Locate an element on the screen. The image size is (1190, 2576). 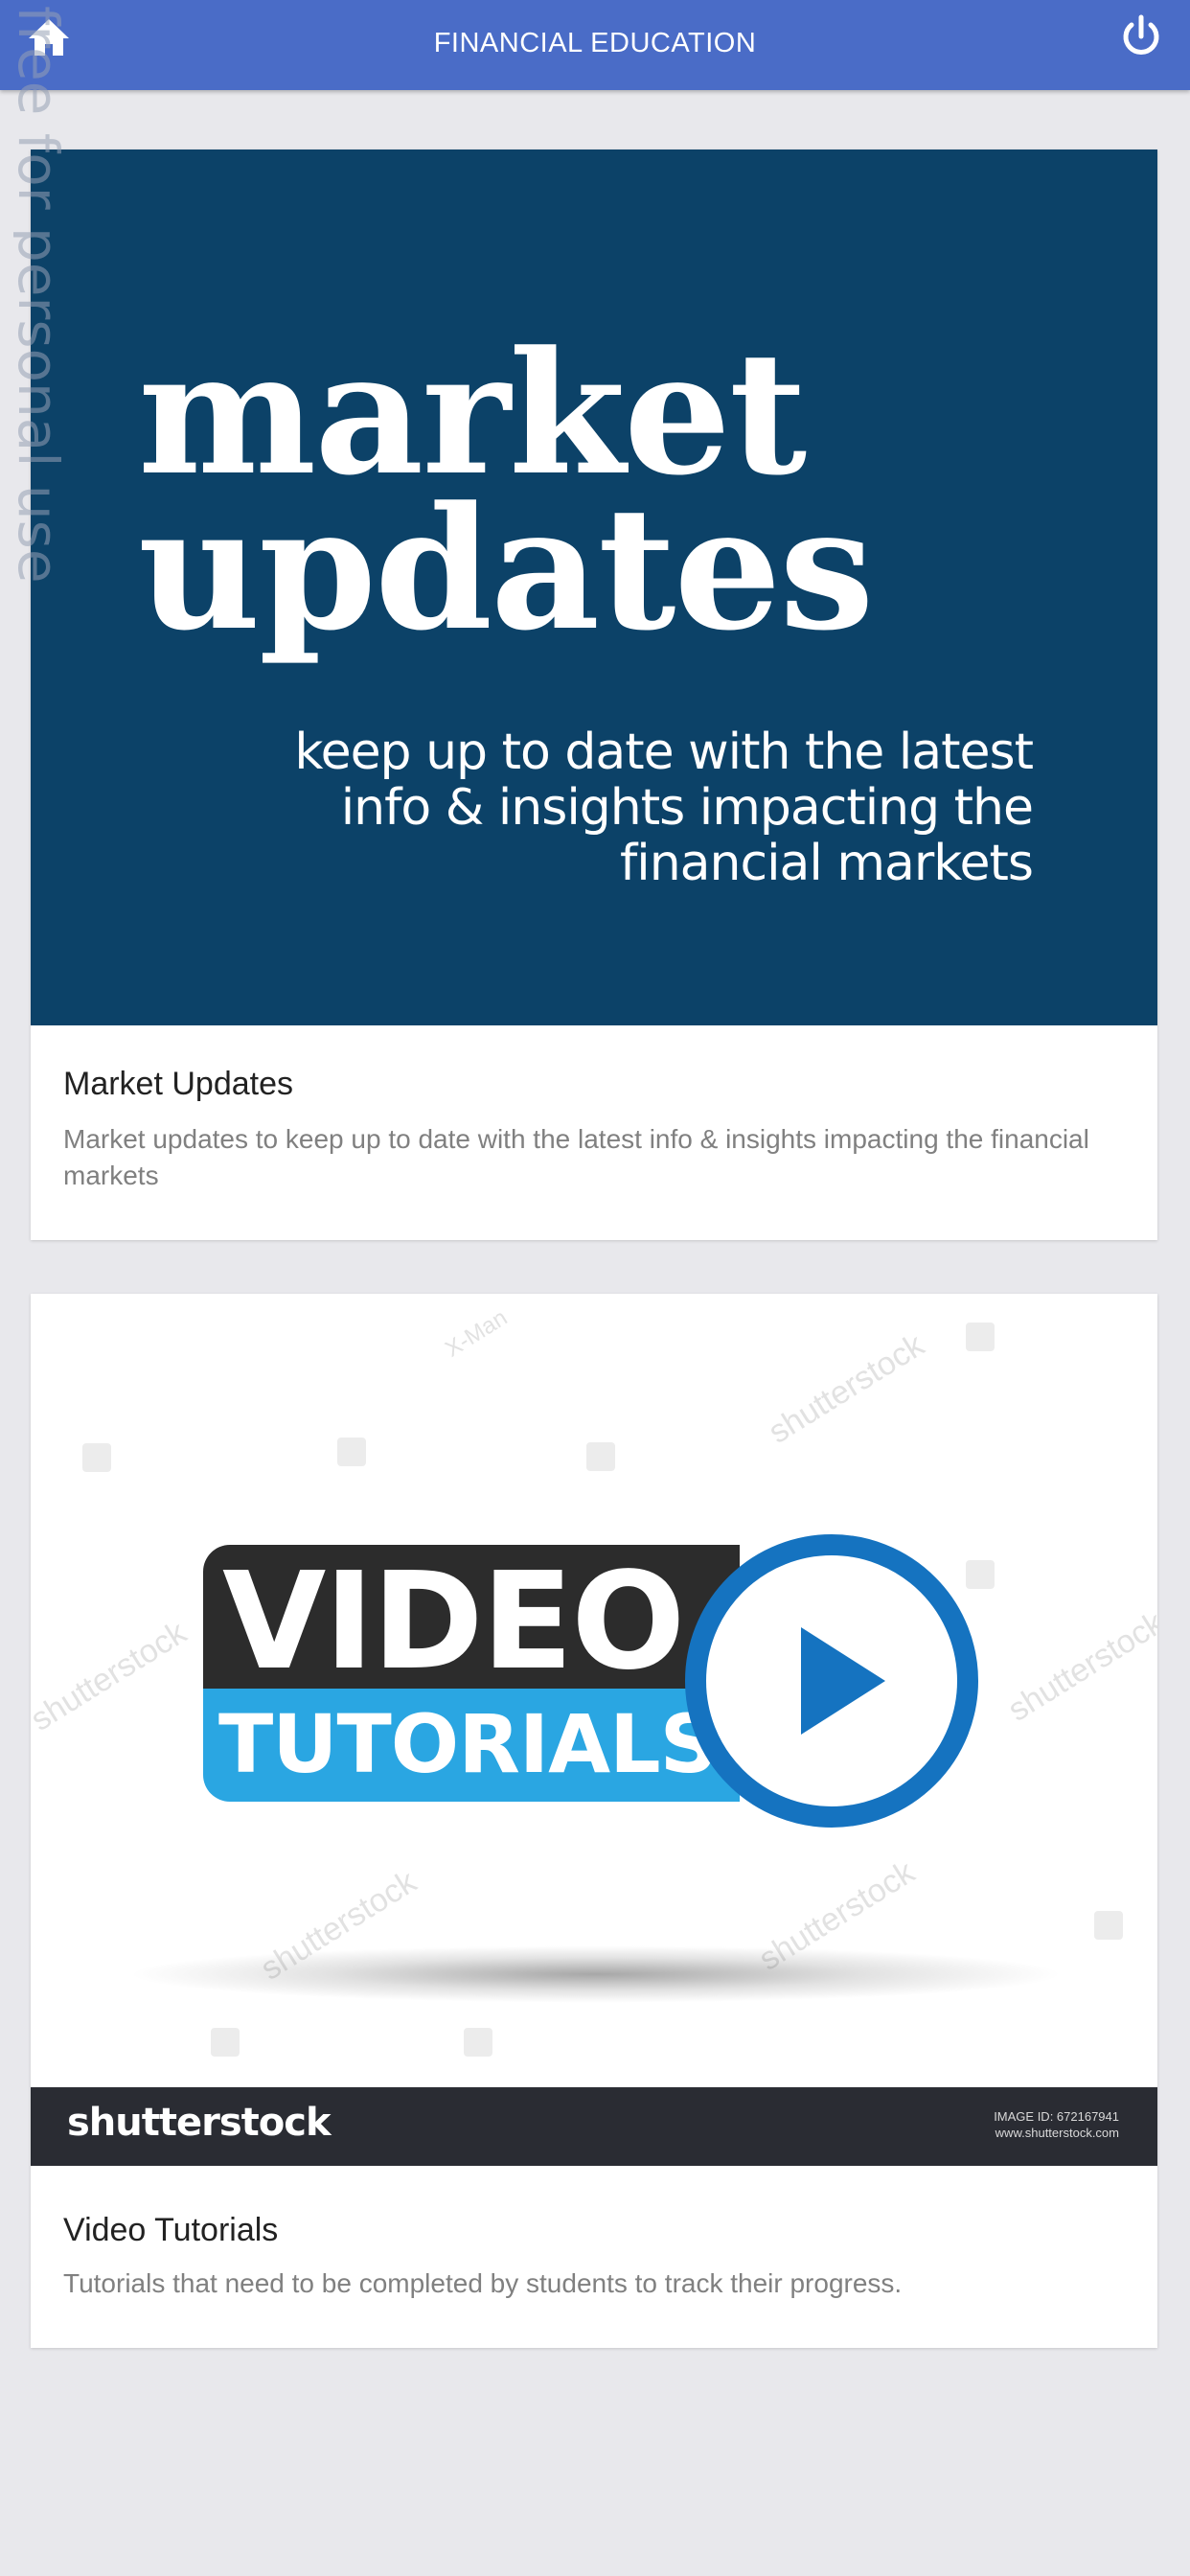
card-title: Market Updates is located at coordinates (178, 1084).